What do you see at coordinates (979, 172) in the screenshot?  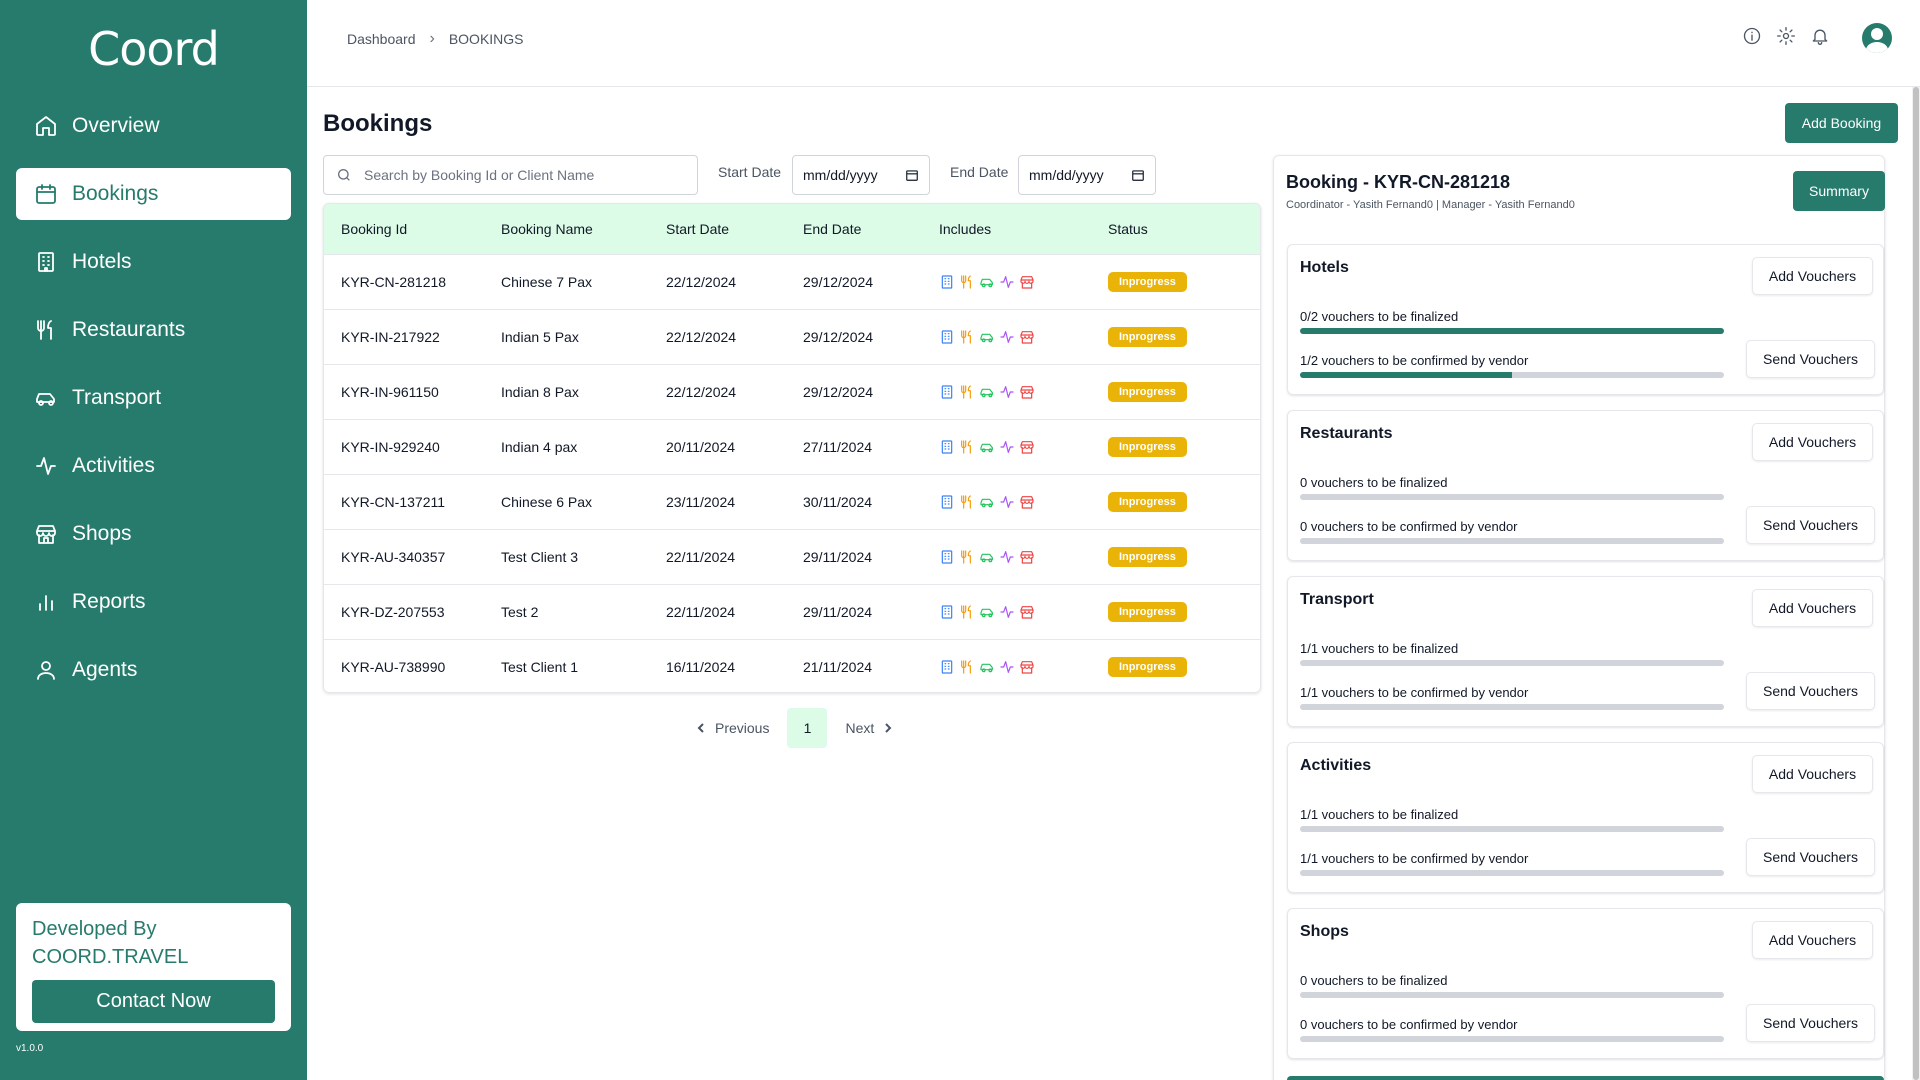 I see `end-date-label: End Date` at bounding box center [979, 172].